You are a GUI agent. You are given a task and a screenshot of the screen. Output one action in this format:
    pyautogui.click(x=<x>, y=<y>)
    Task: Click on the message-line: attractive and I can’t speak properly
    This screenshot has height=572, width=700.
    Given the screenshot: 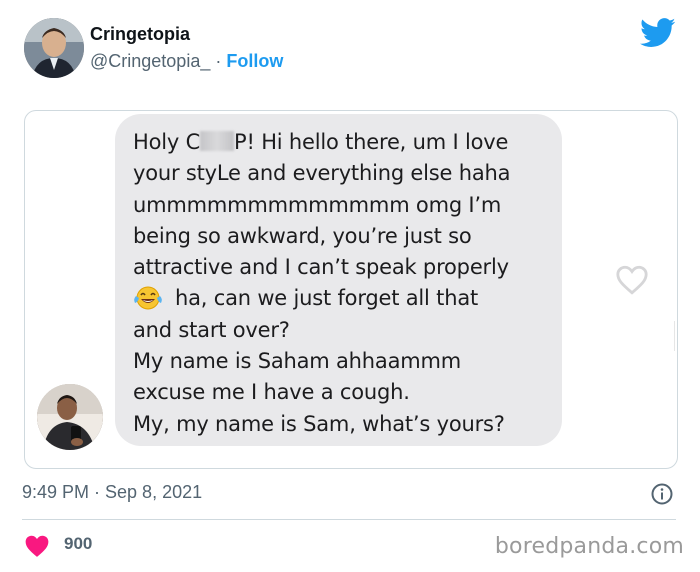 What is the action you would take?
    pyautogui.click(x=321, y=267)
    